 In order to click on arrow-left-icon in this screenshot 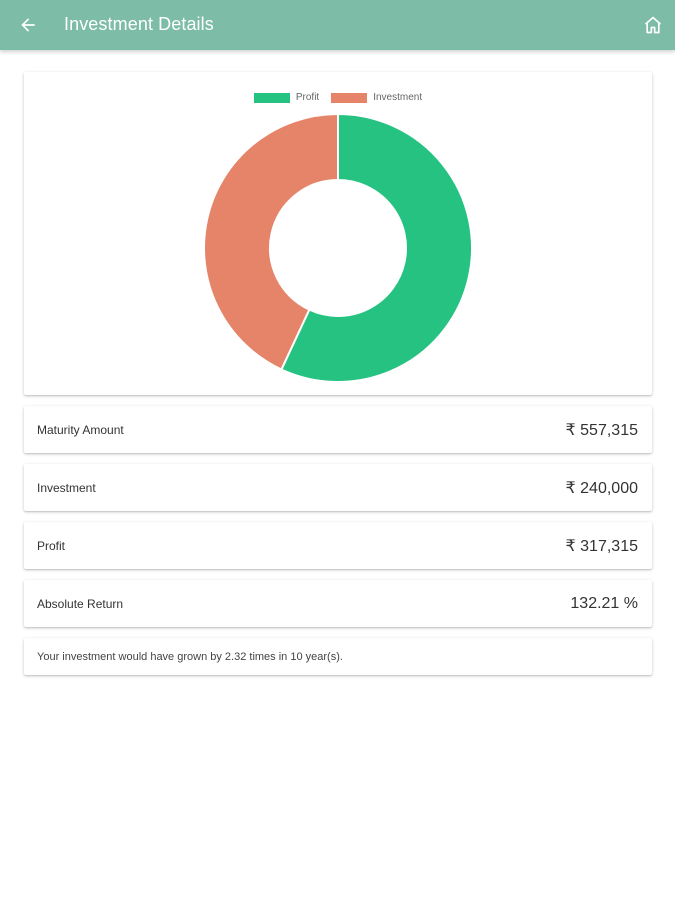, I will do `click(28, 25)`.